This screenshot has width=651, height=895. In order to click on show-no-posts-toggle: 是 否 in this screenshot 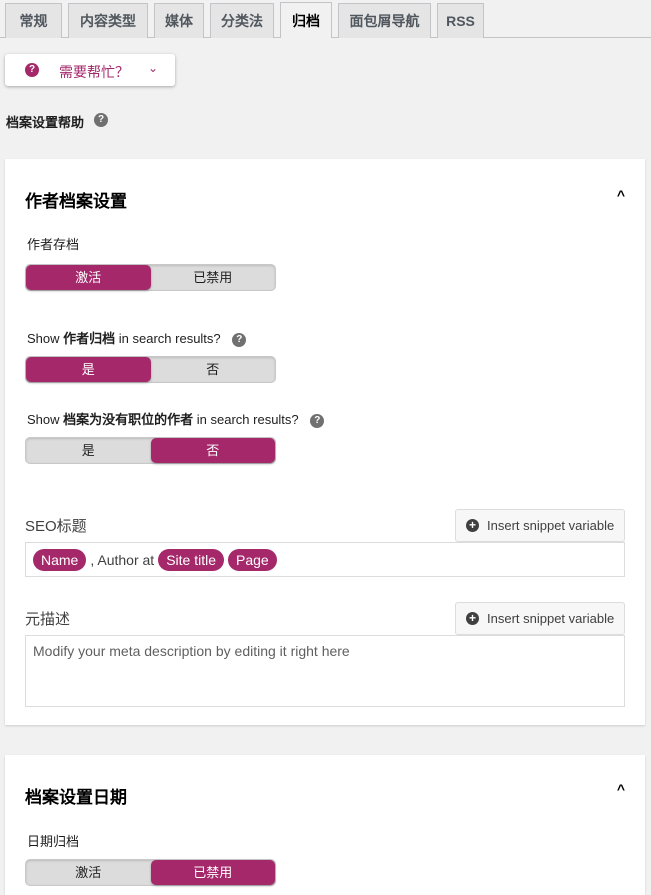, I will do `click(150, 450)`.